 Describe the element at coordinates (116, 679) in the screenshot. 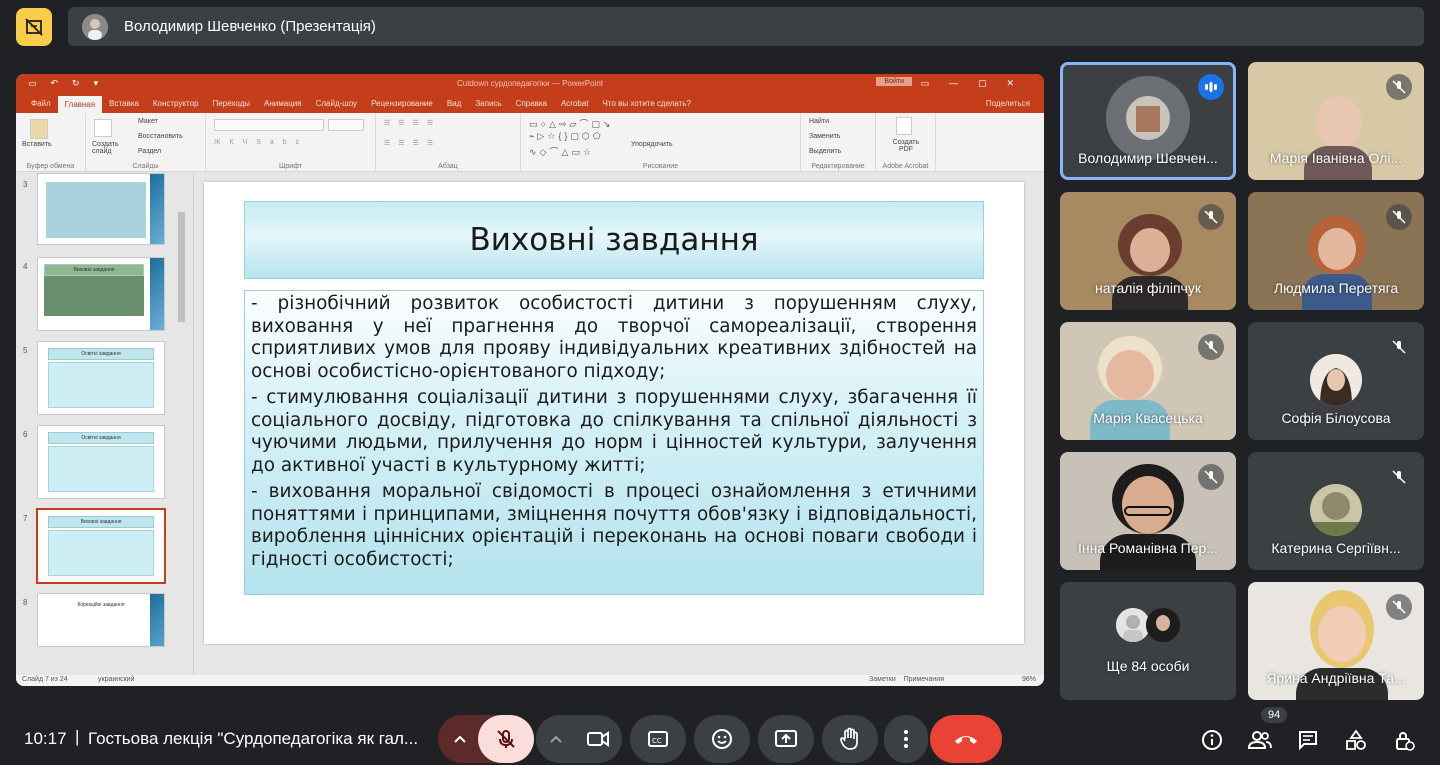

I see `language-indicator: украинский` at that location.